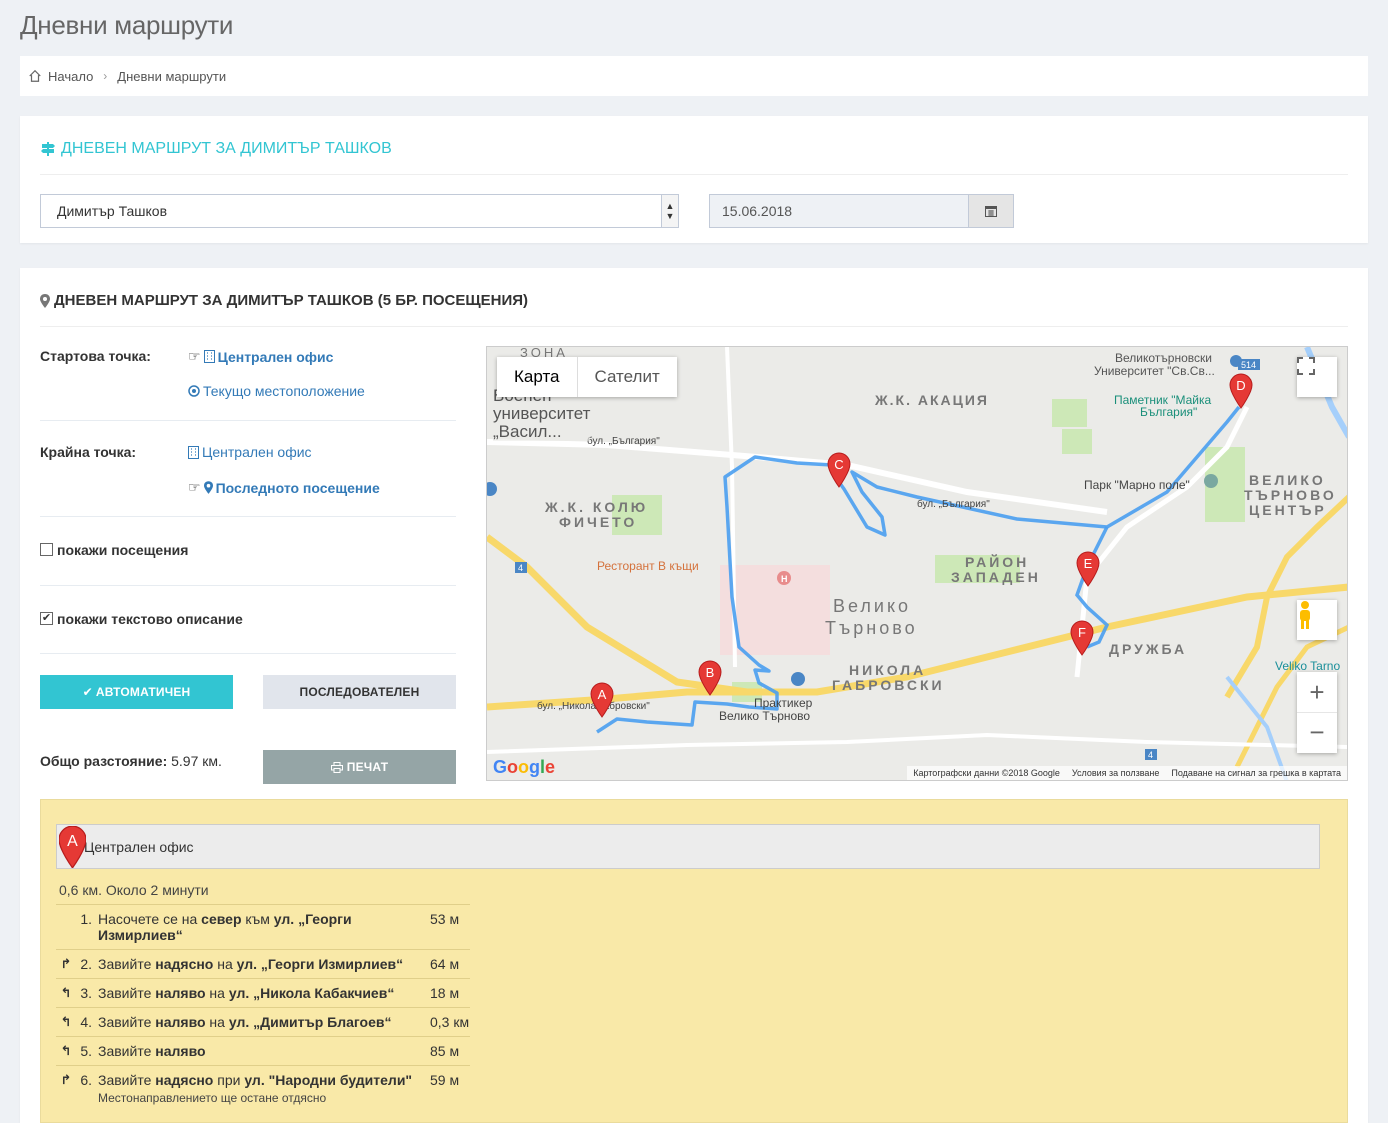  I want to click on step-distance: 0,3 км, so click(450, 1022).